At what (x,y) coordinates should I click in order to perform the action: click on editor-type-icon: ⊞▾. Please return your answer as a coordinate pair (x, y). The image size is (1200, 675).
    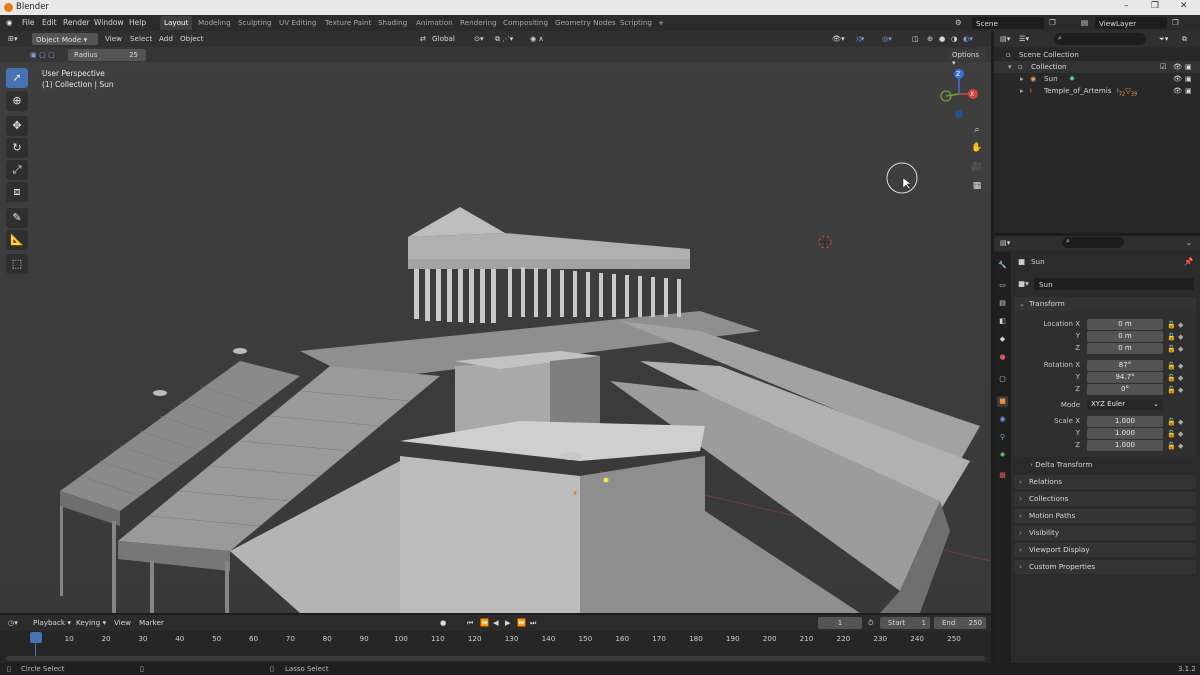
    Looking at the image, I should click on (13, 38).